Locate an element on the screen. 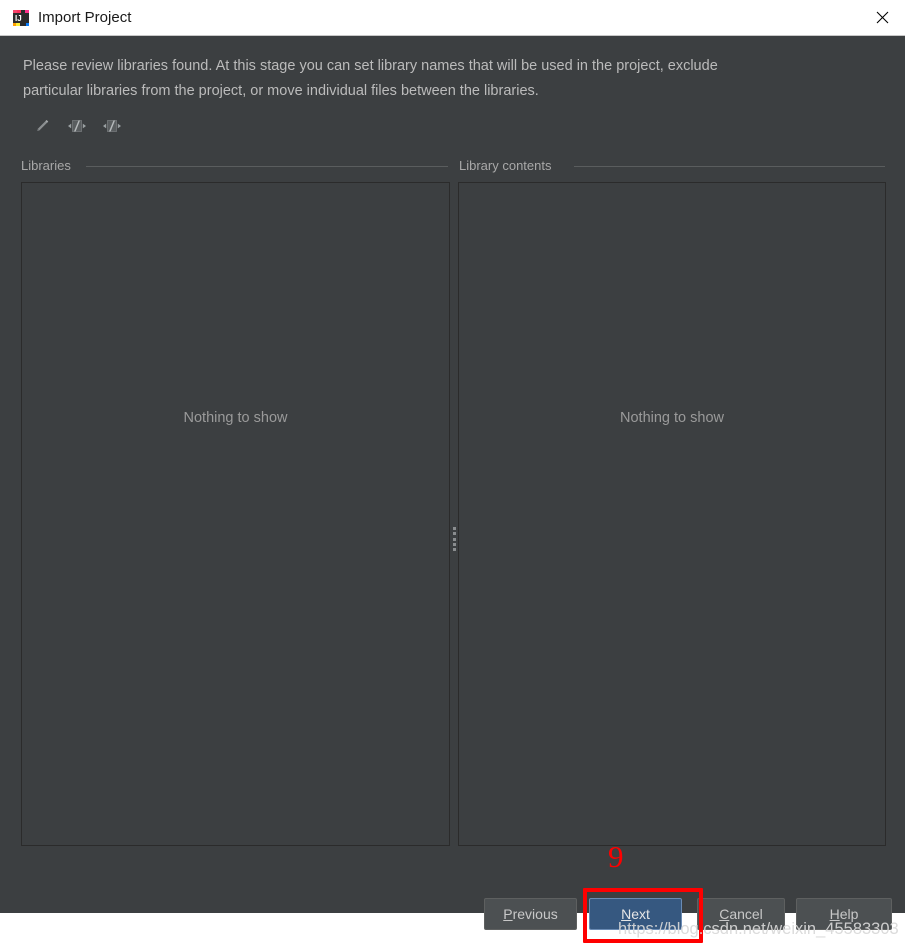 The image size is (905, 943). dialog-button-bar: Previous Next Cancel Help is located at coordinates (452, 894).